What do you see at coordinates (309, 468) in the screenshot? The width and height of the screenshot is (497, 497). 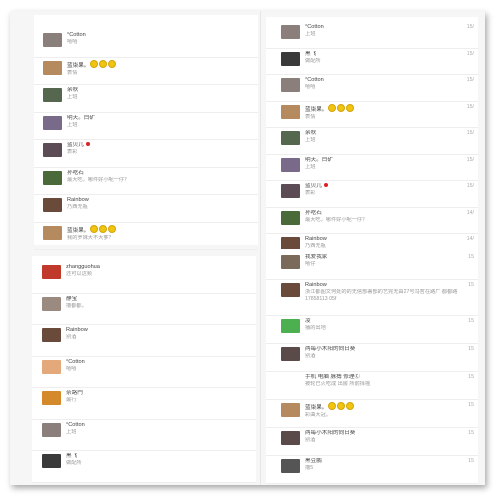 I see `last-message-preview: 撸5` at bounding box center [309, 468].